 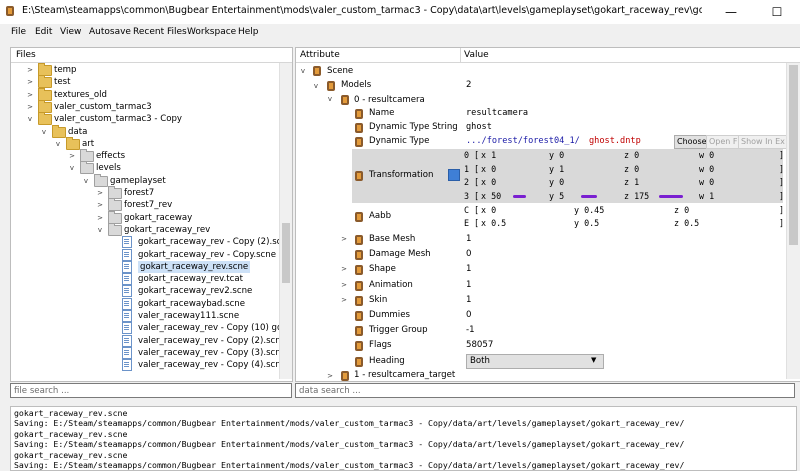 What do you see at coordinates (392, 239) in the screenshot?
I see `property-label: Base Mesh` at bounding box center [392, 239].